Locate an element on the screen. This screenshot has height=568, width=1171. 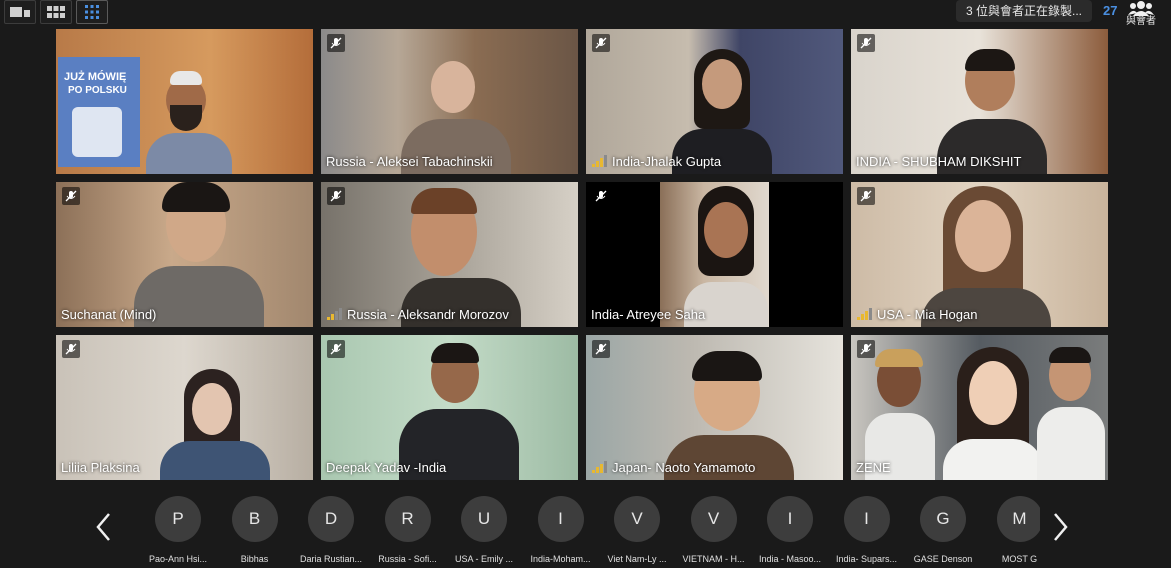
participant-avatar: G GASE Denson is located at coordinates (943, 530).